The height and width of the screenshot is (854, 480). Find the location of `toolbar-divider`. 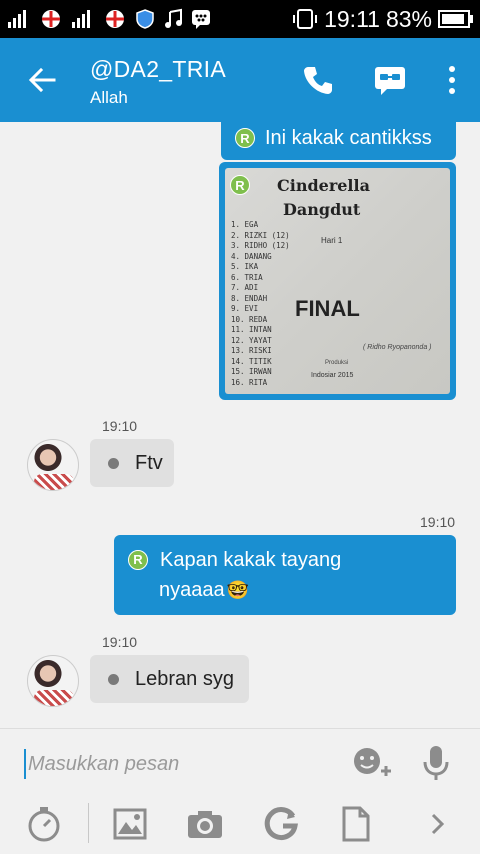

toolbar-divider is located at coordinates (88, 823).